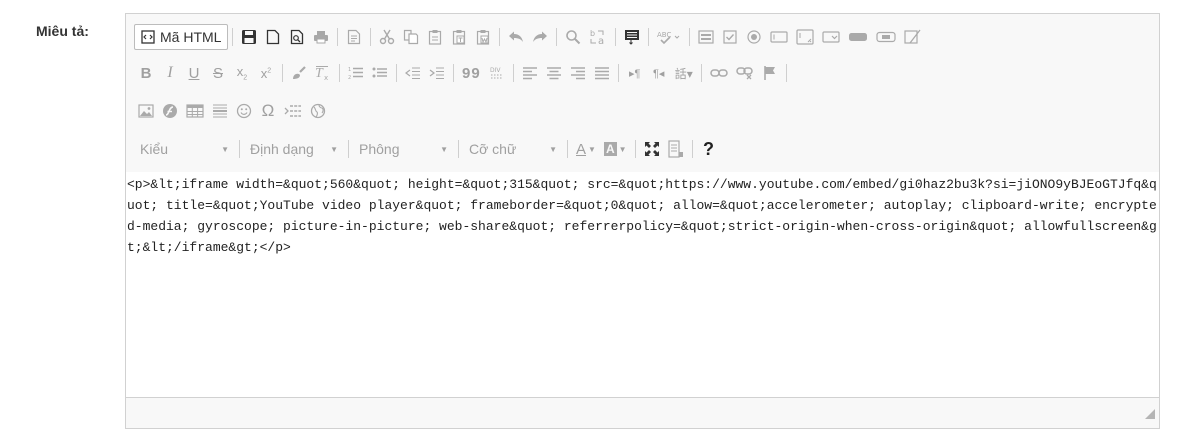 This screenshot has height=441, width=1198. I want to click on size-combo: Cỡ chữ ▼, so click(513, 149).